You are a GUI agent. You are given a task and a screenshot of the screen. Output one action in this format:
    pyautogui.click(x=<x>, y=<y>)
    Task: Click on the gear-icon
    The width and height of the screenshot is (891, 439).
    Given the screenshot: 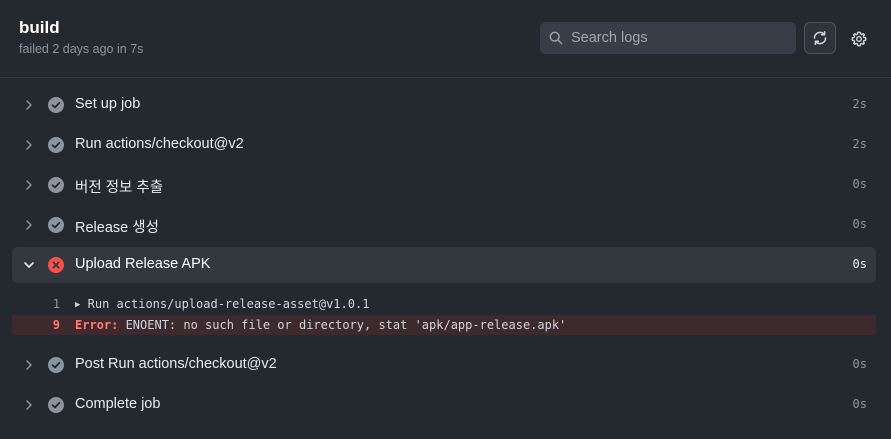 What is the action you would take?
    pyautogui.click(x=859, y=39)
    